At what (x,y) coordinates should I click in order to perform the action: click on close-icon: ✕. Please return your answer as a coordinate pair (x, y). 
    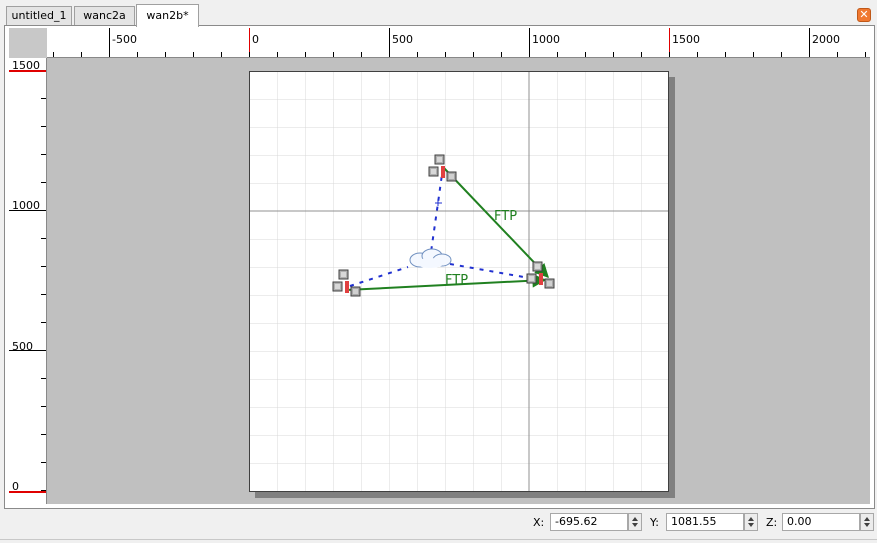
    Looking at the image, I should click on (864, 14).